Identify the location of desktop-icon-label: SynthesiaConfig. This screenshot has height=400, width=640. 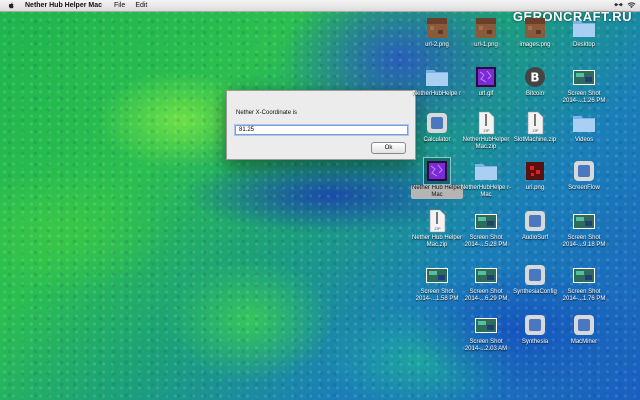
(535, 292).